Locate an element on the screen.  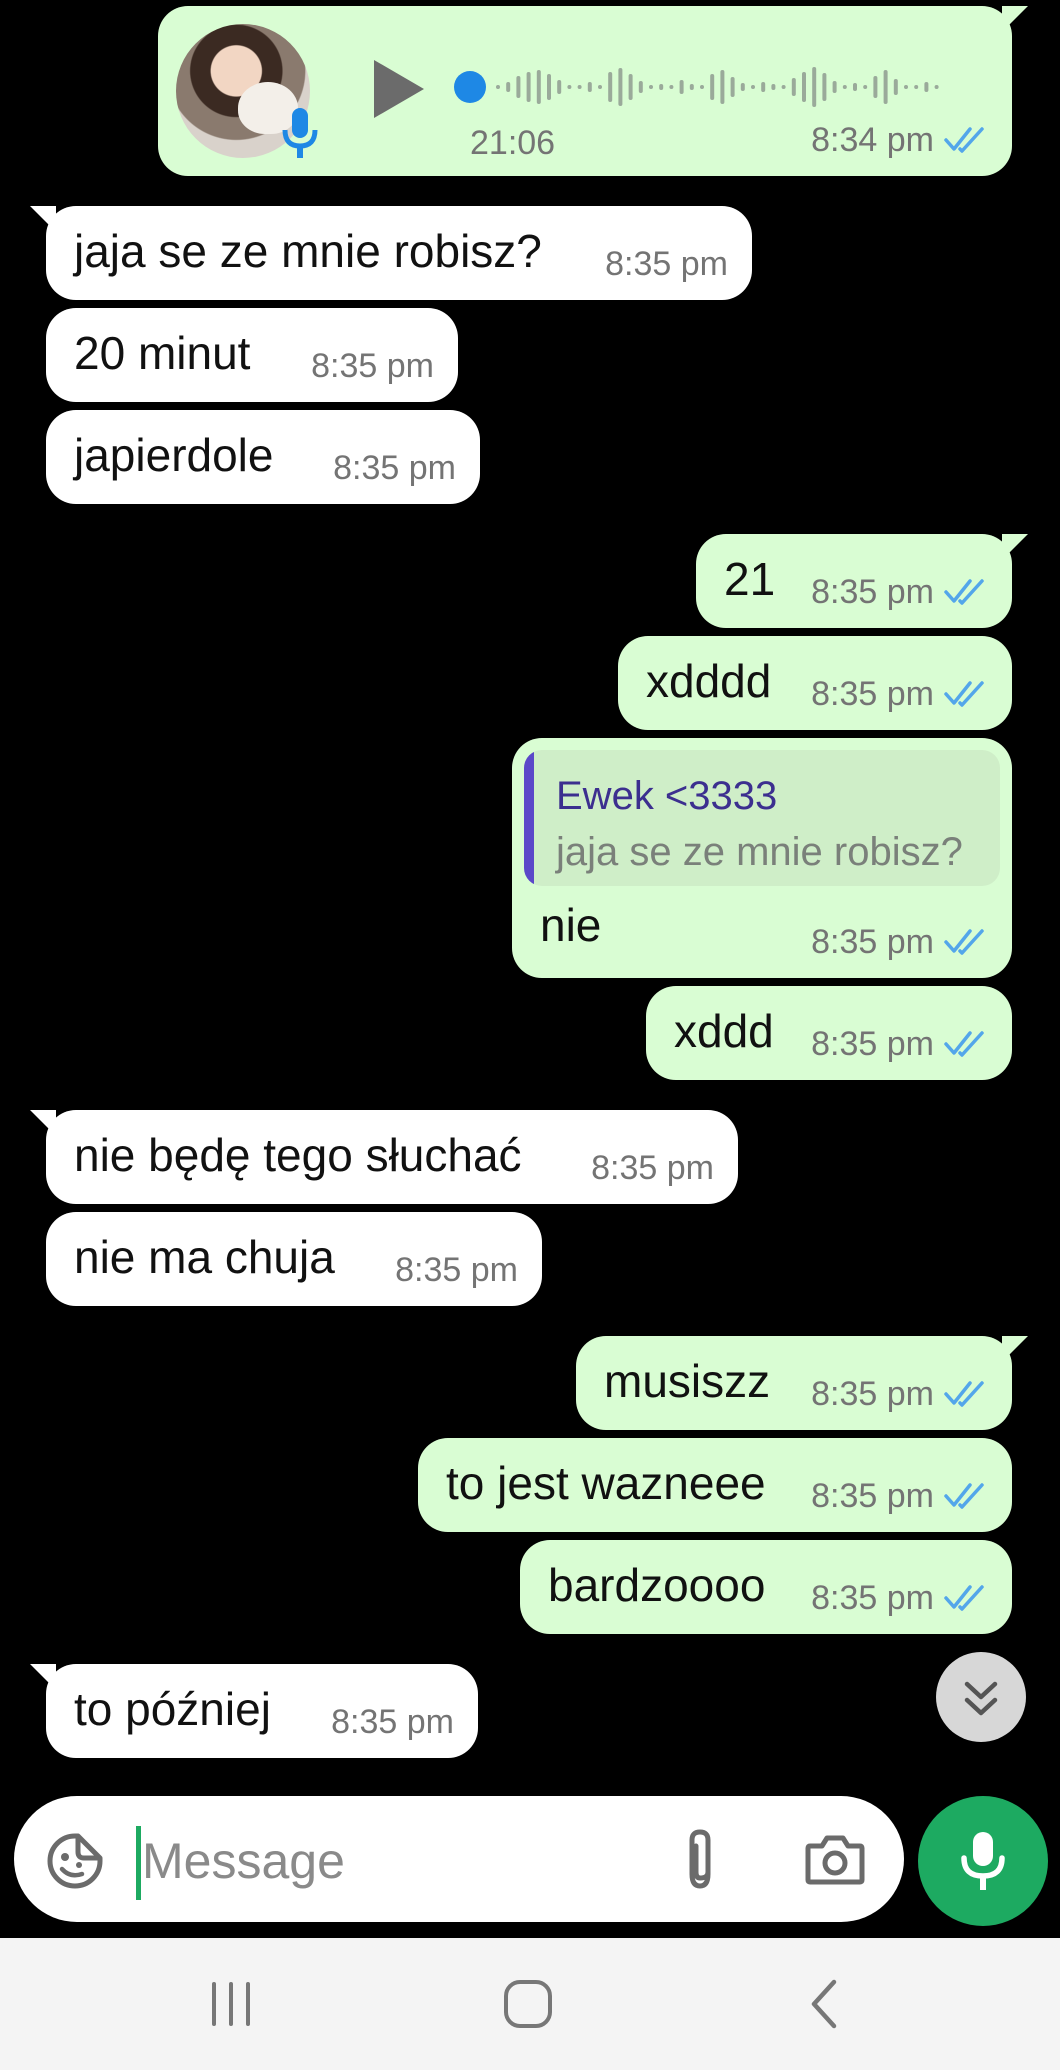
message-bubble: xddd 8:35 pm is located at coordinates (829, 1033).